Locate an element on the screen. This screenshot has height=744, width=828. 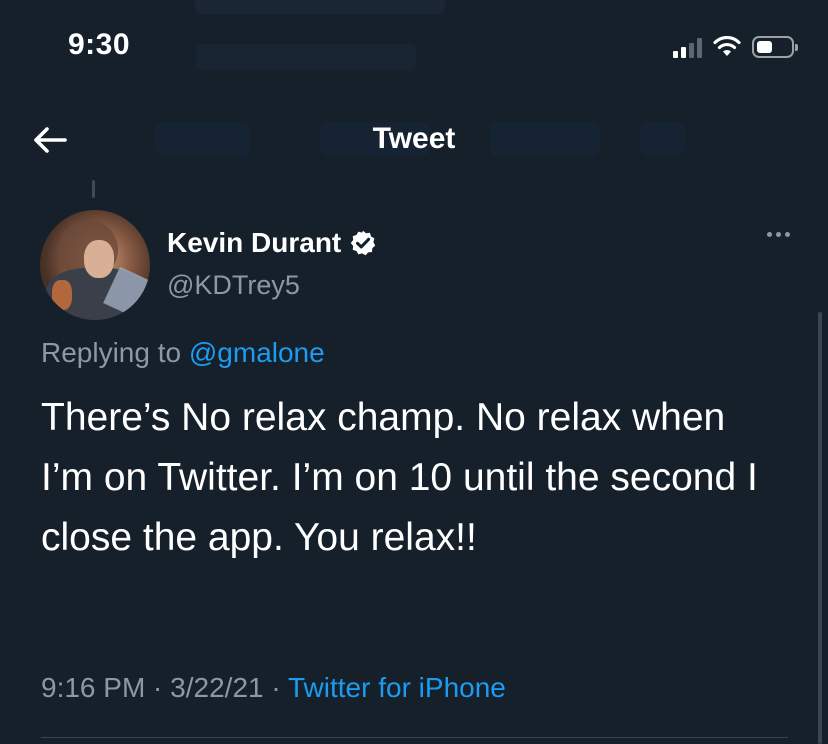
more-options-button is located at coordinates (778, 234).